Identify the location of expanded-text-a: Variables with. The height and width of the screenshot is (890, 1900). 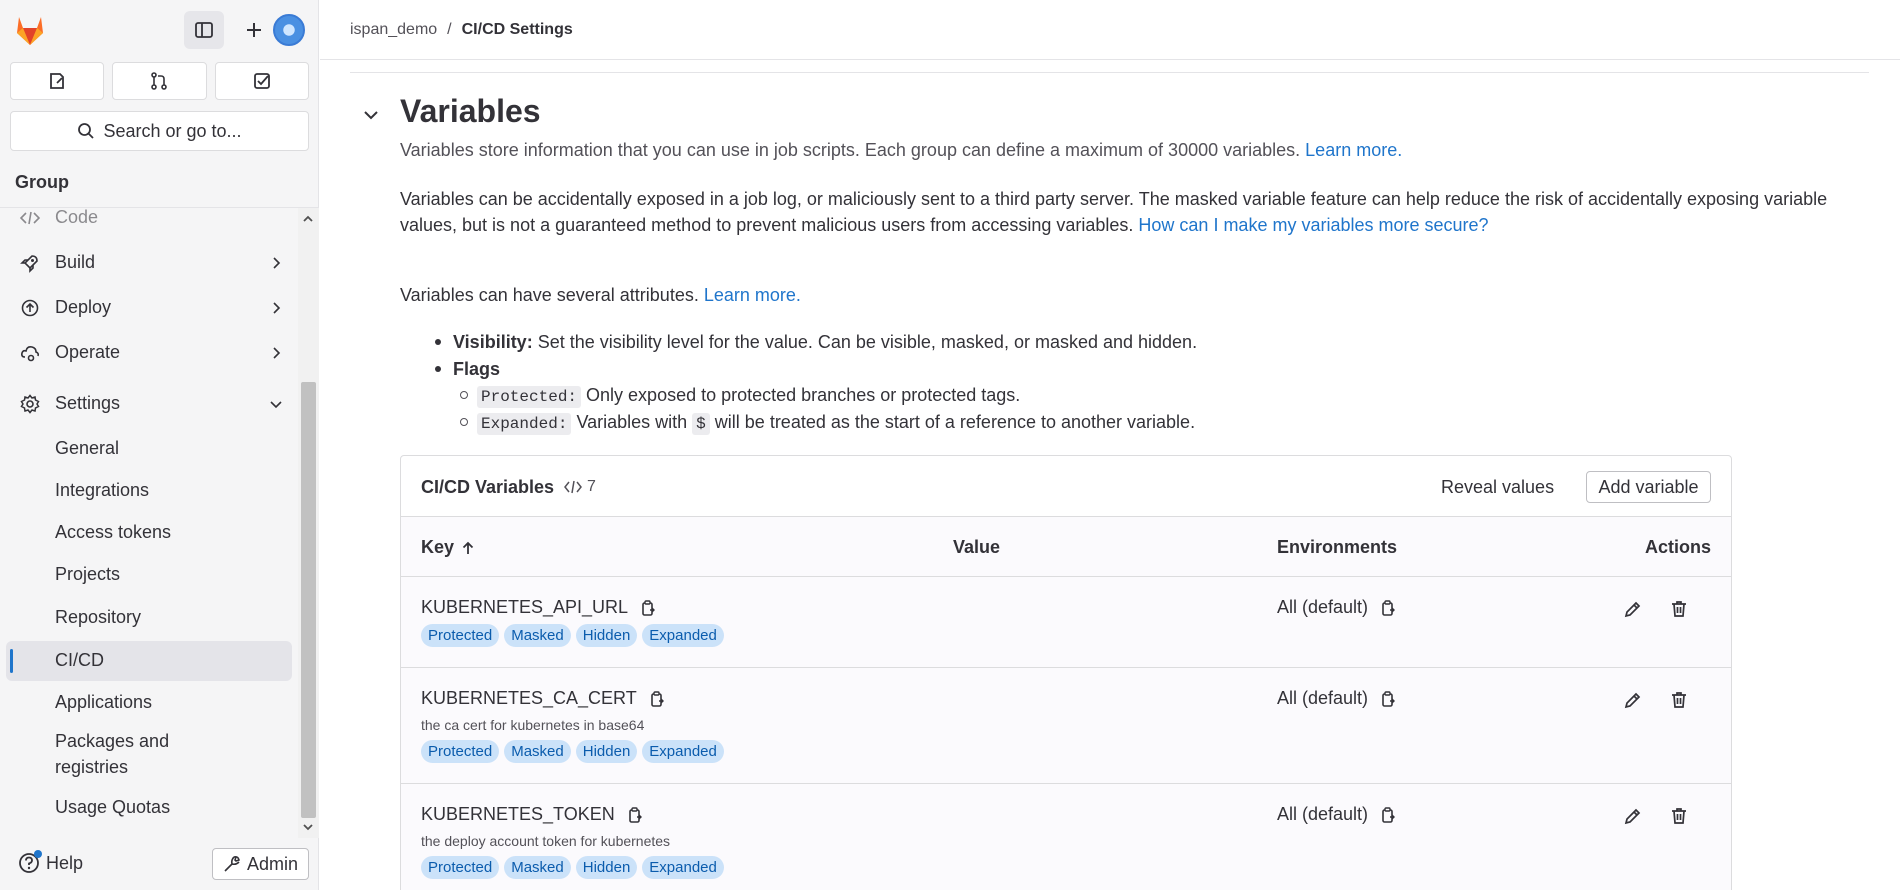
(632, 422).